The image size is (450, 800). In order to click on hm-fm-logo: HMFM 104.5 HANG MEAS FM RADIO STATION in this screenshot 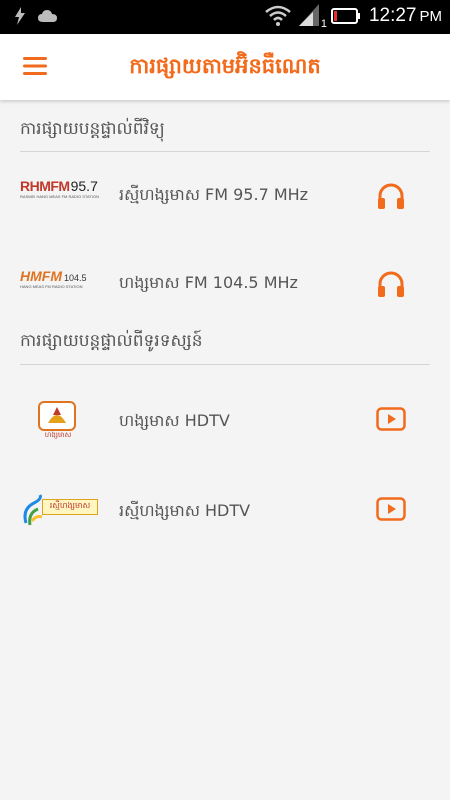, I will do `click(60, 288)`.